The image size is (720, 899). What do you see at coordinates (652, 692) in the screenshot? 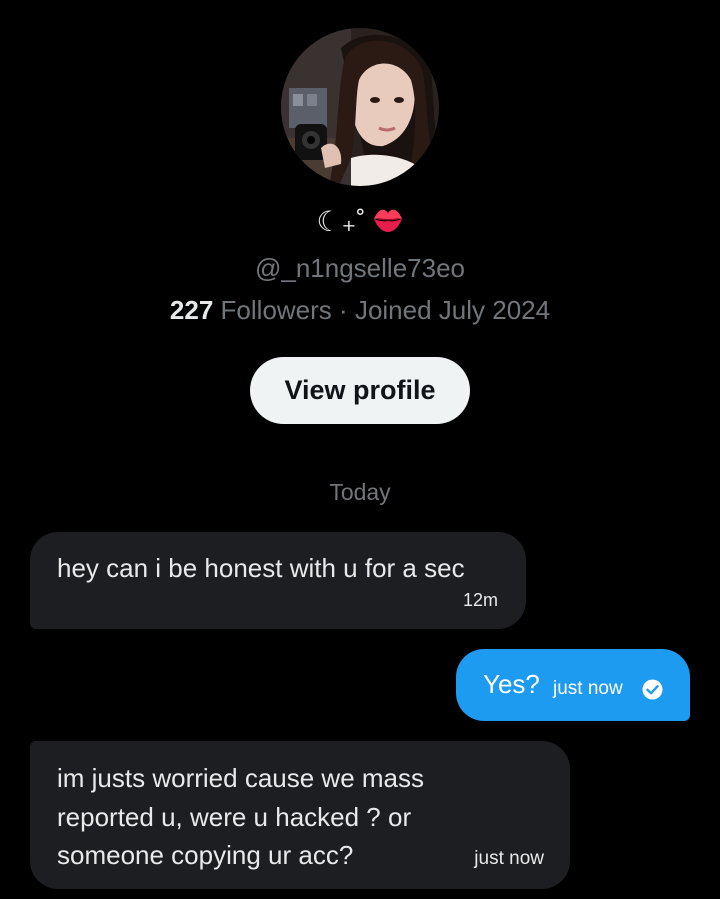
I see `read-check-icon` at bounding box center [652, 692].